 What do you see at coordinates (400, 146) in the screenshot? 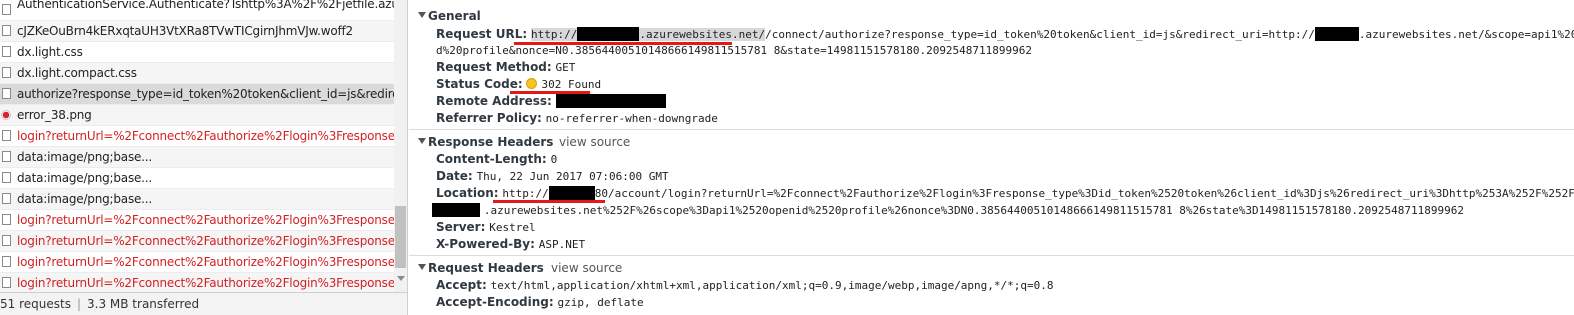
I see `request-list-scrollbar` at bounding box center [400, 146].